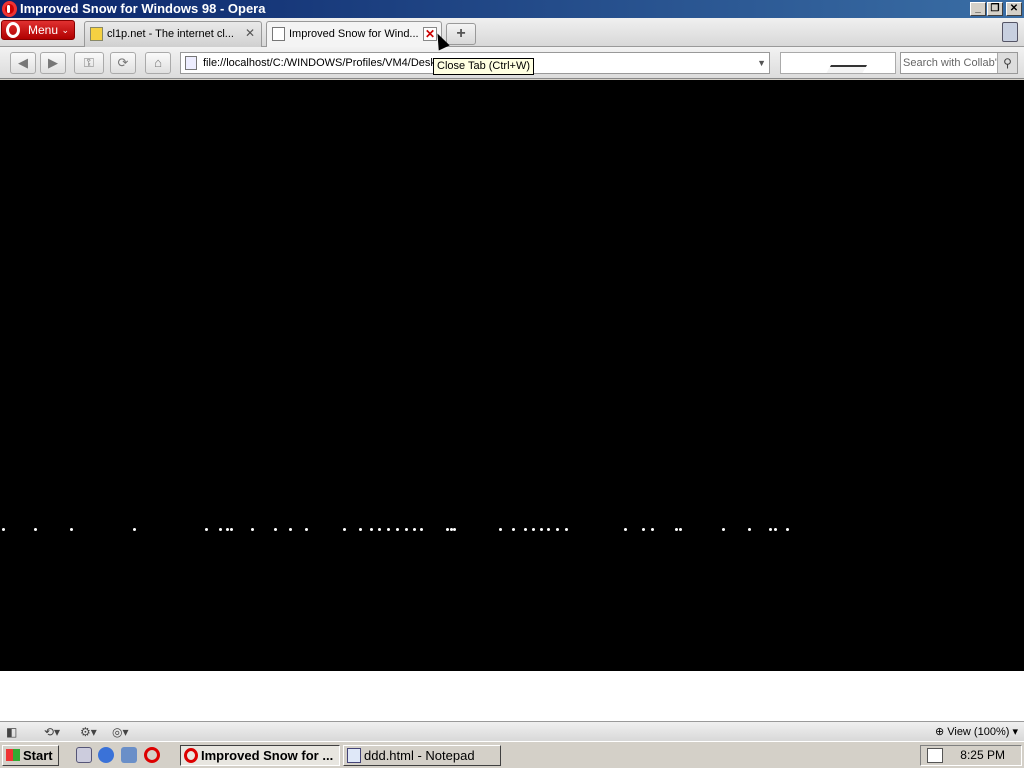 This screenshot has height=768, width=1024. I want to click on unite-icon: ⚙▾, so click(88, 732).